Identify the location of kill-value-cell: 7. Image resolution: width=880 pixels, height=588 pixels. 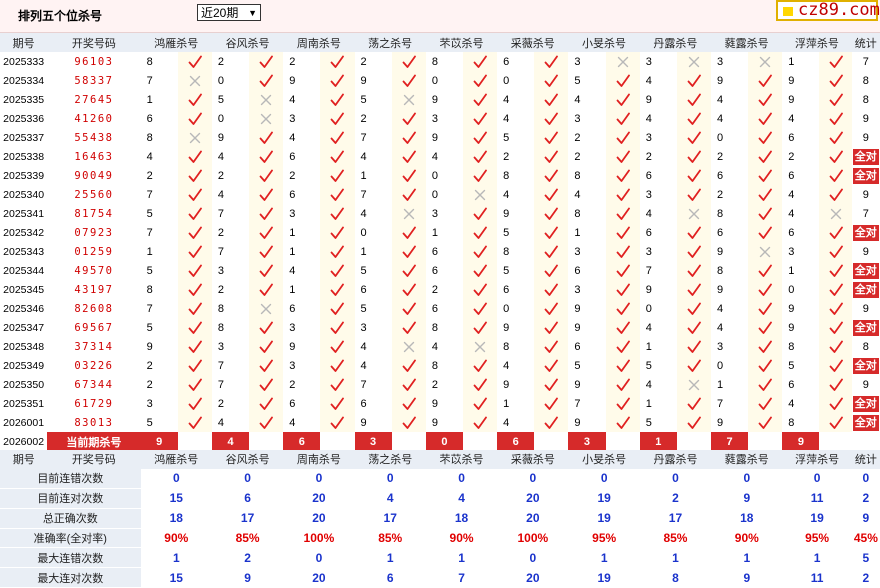
(363, 384).